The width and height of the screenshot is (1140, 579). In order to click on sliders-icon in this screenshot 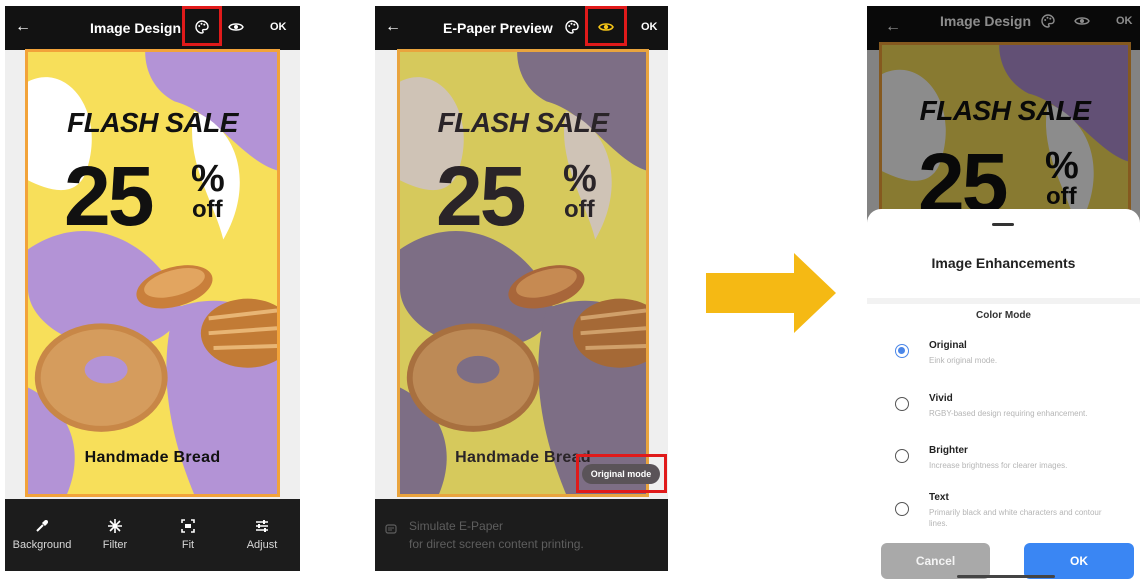, I will do `click(262, 526)`.